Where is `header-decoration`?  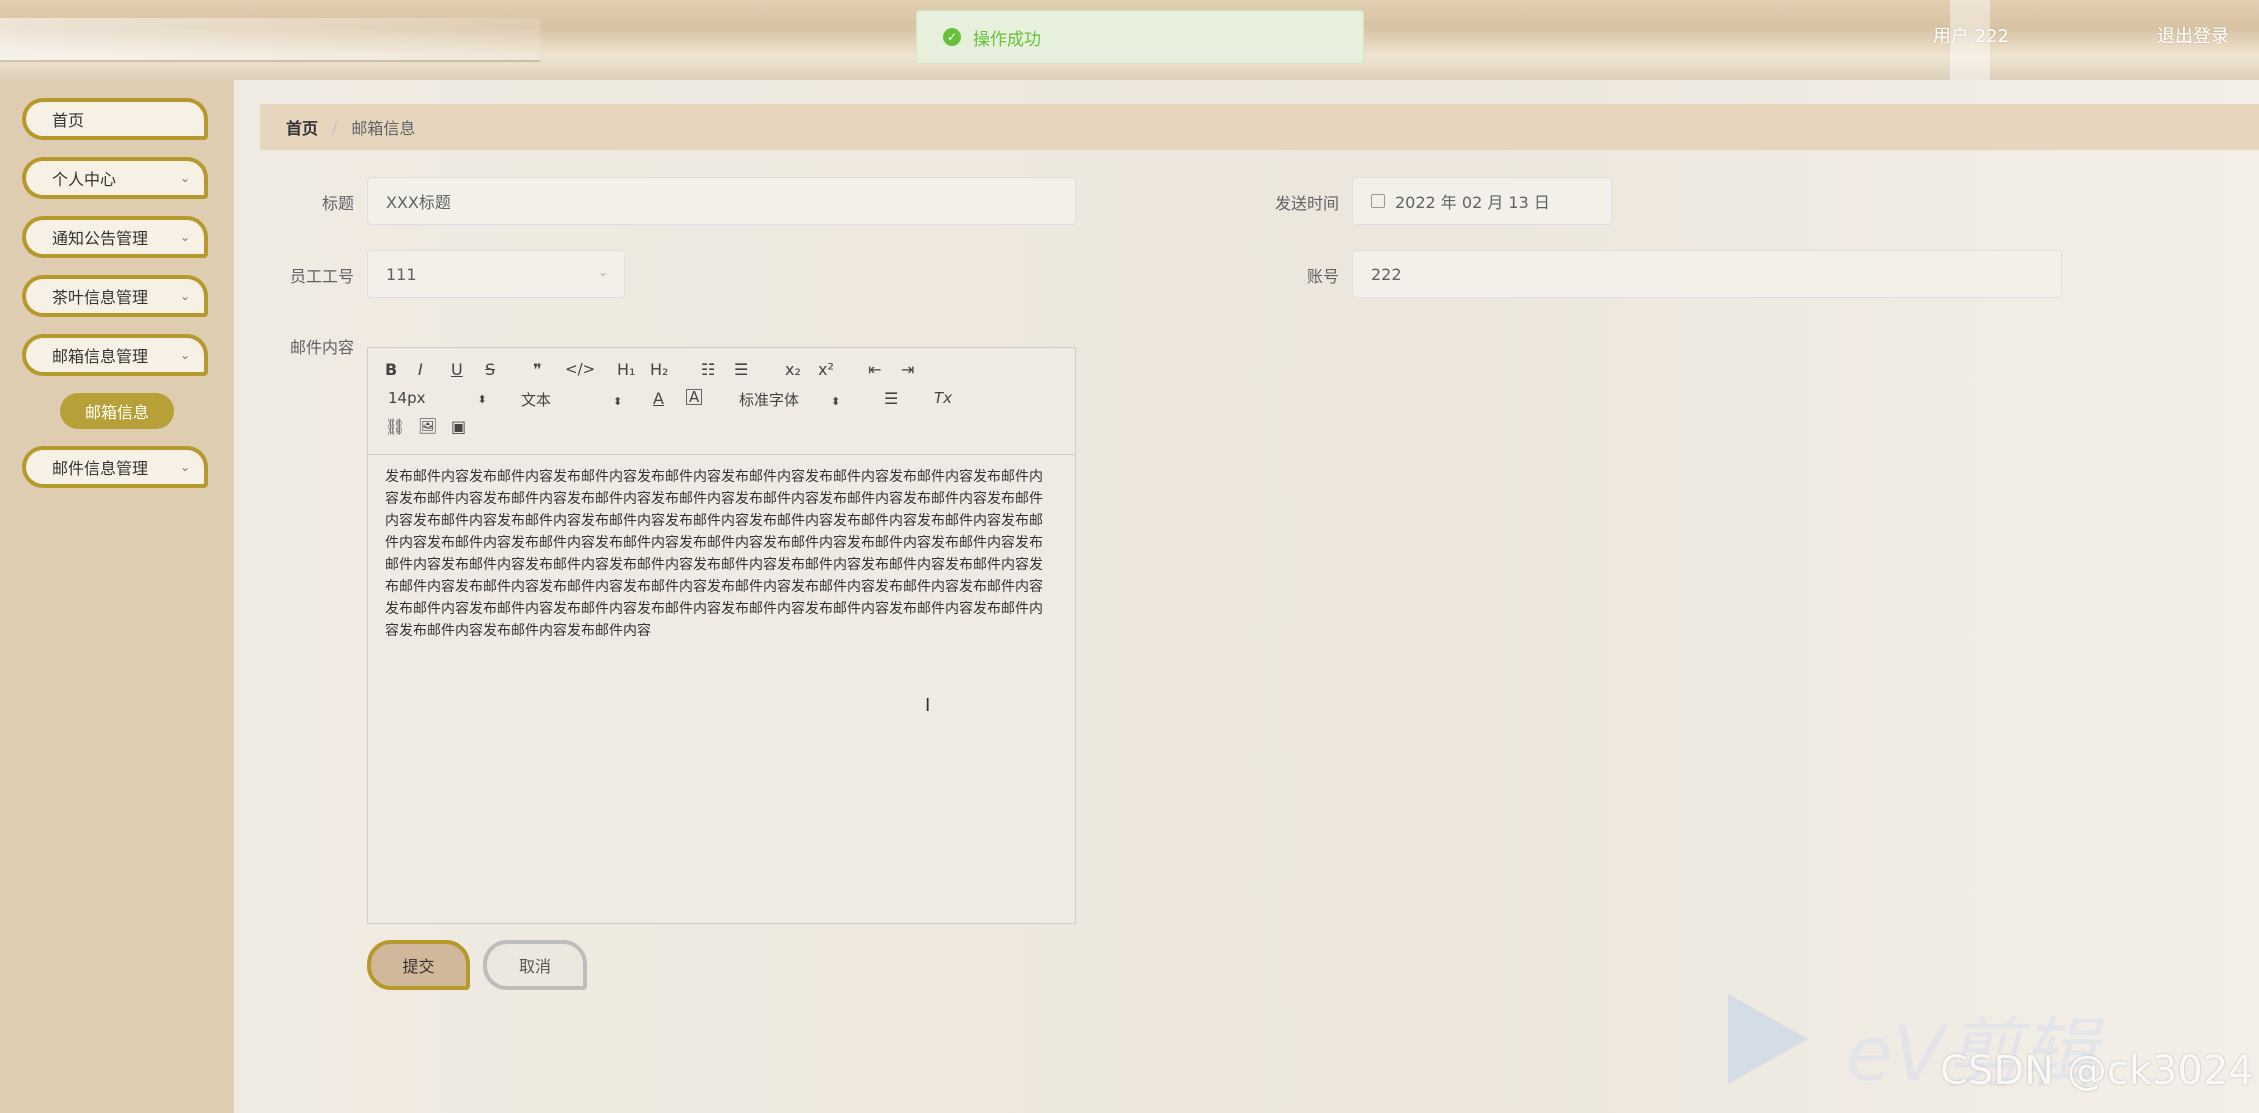 header-decoration is located at coordinates (270, 40).